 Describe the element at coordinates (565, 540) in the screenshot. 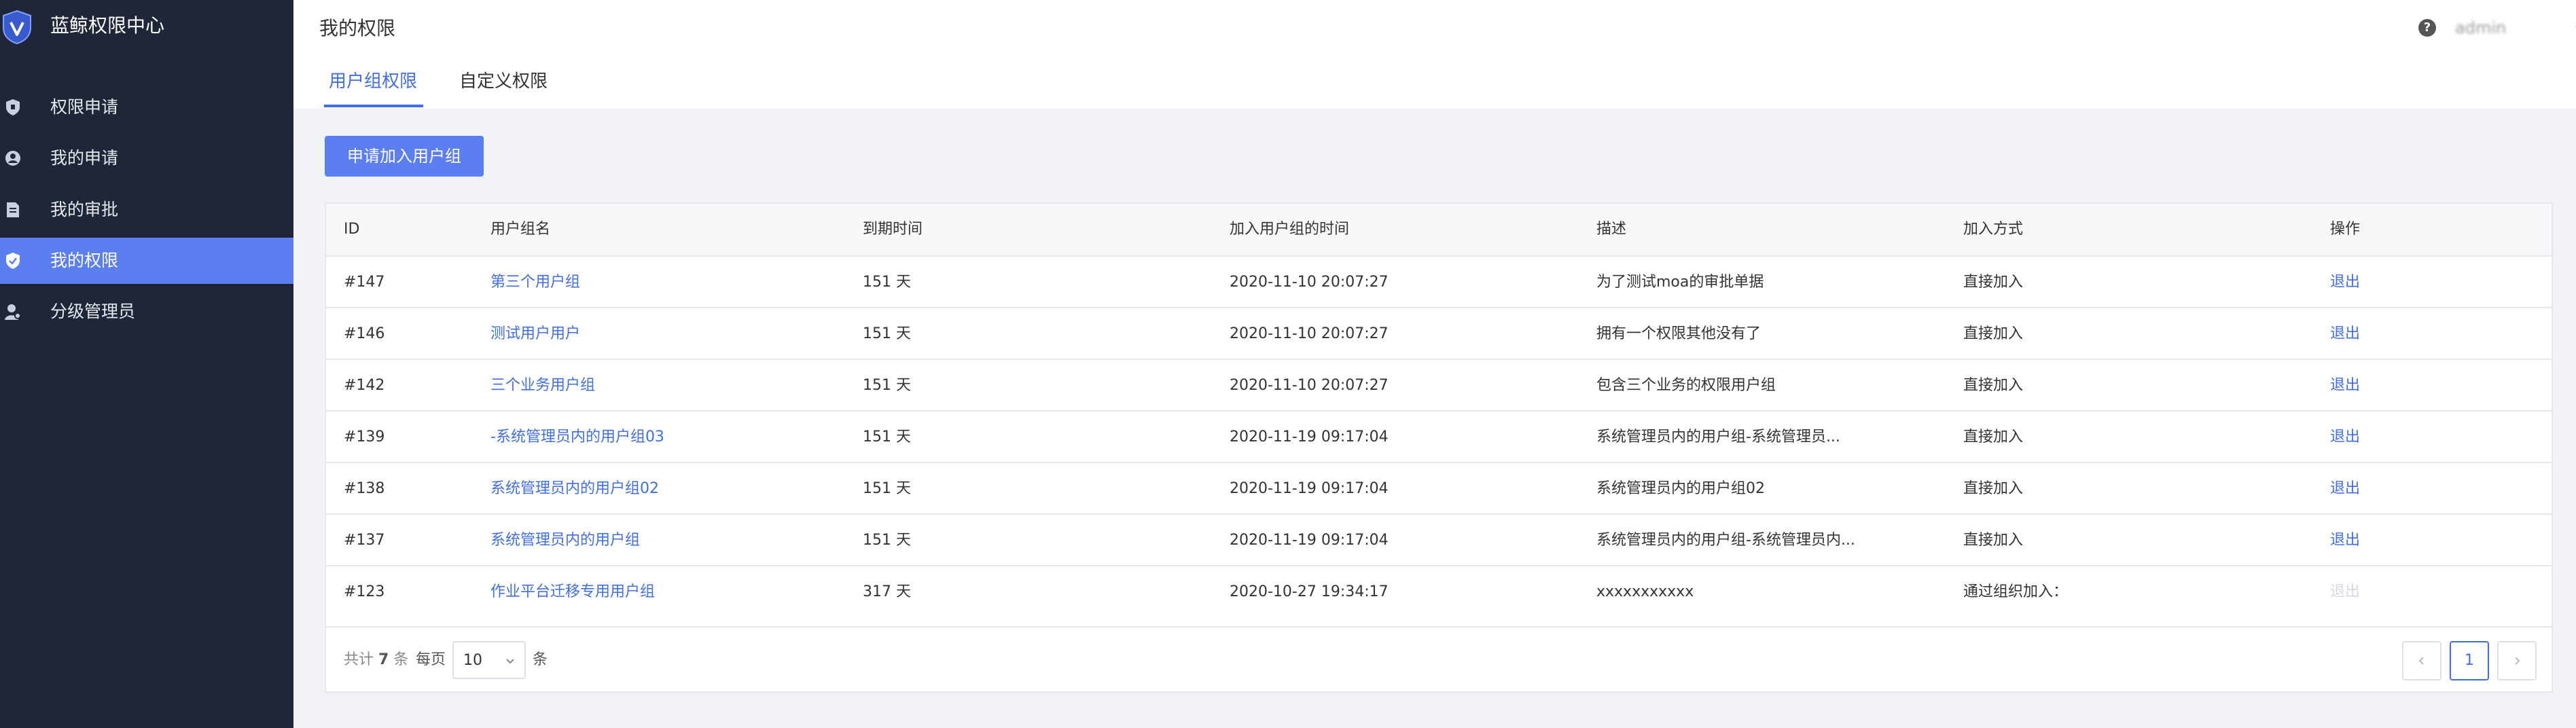

I see `cell-group-name-link: 系统管理员内的用户组` at that location.